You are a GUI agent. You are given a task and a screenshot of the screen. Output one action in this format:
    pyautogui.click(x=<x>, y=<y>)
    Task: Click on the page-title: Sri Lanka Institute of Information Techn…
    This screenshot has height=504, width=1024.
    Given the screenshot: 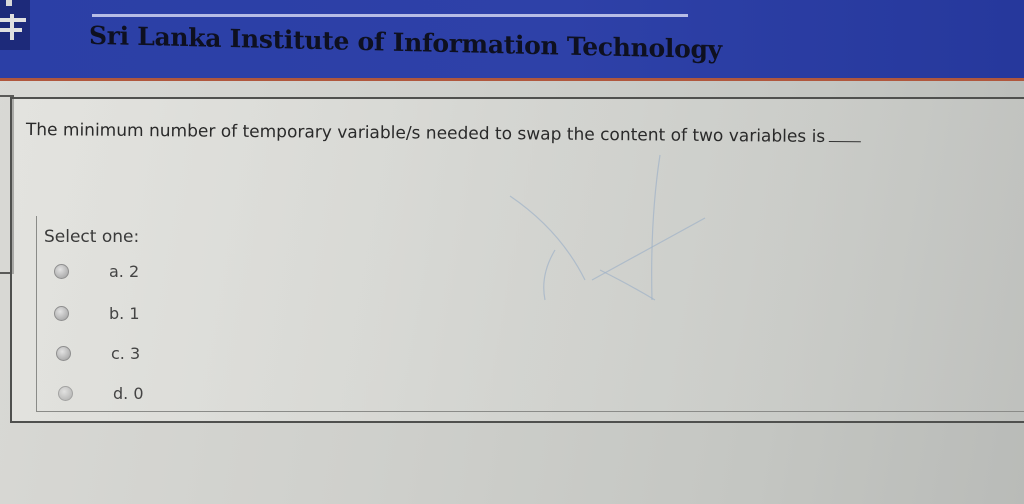 What is the action you would take?
    pyautogui.click(x=405, y=42)
    